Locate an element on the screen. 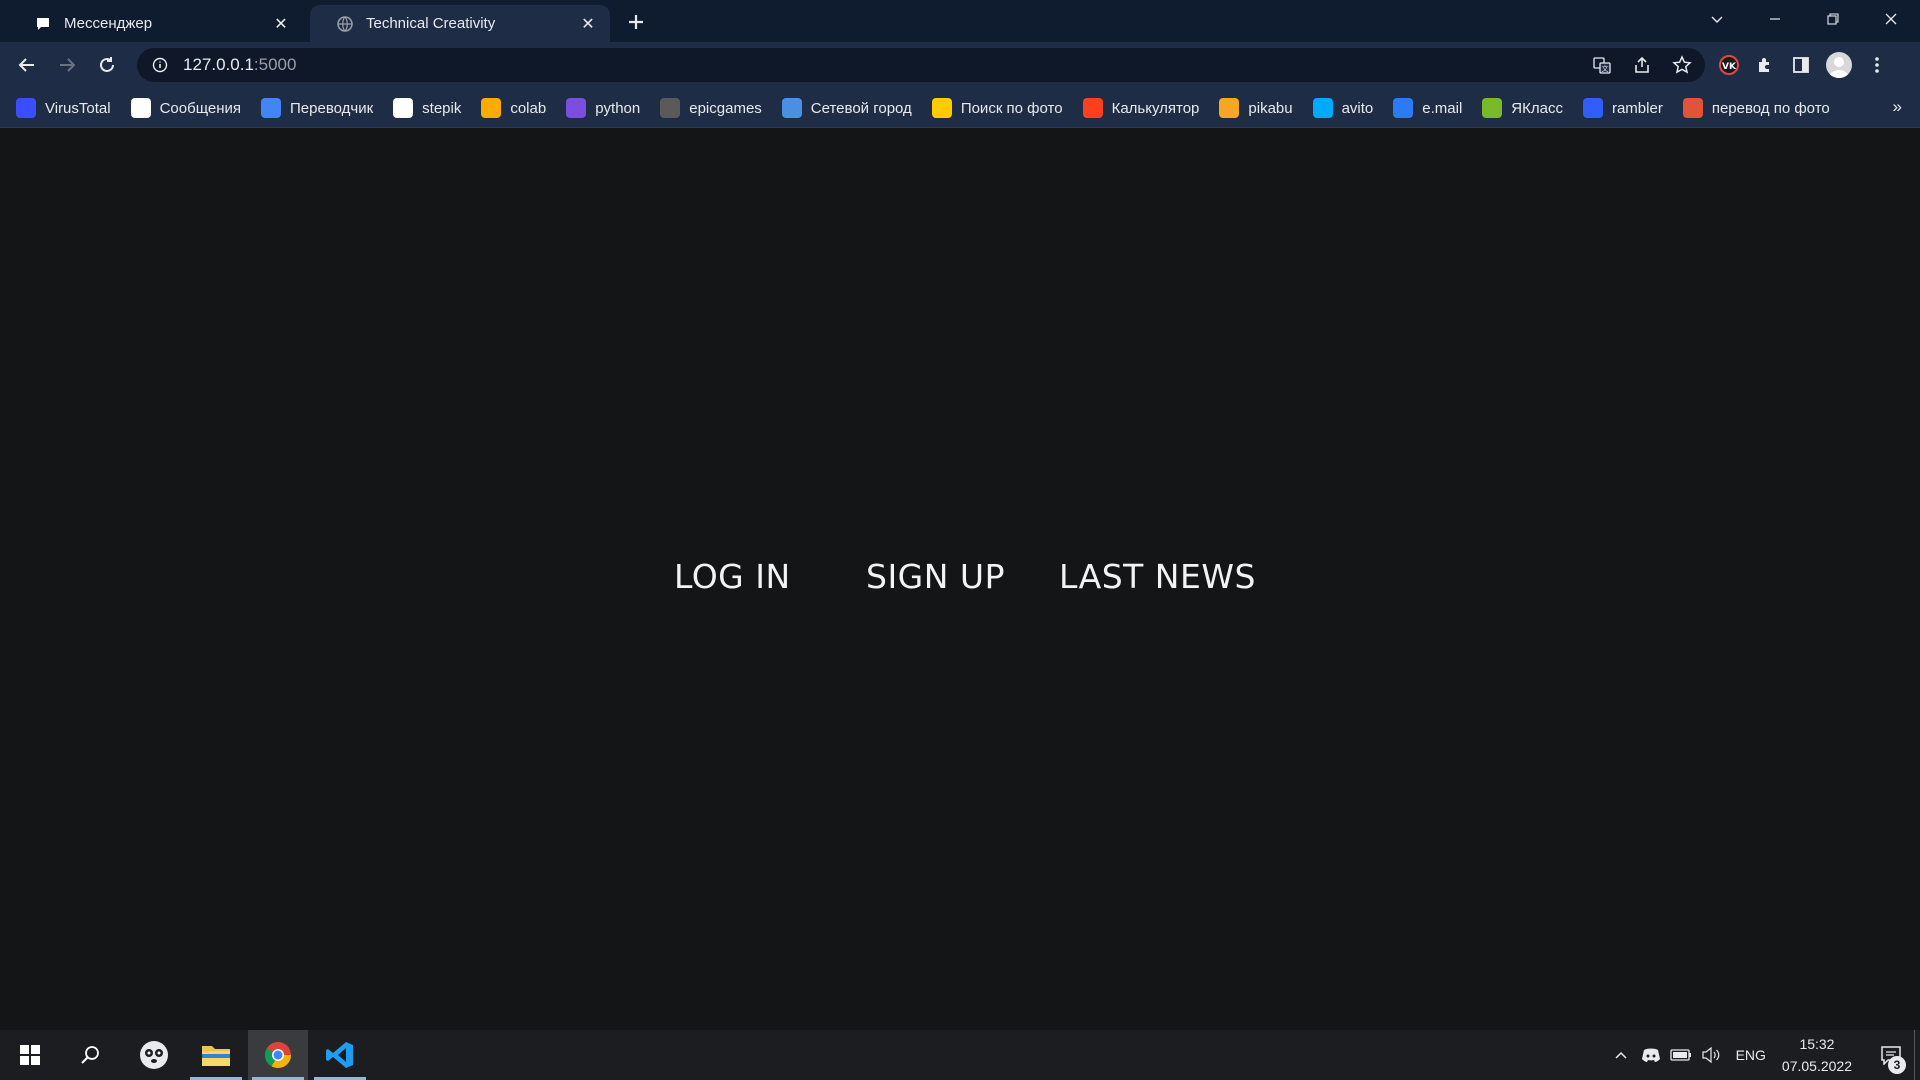 The image size is (1920, 1080). stepik-icon is located at coordinates (403, 108).